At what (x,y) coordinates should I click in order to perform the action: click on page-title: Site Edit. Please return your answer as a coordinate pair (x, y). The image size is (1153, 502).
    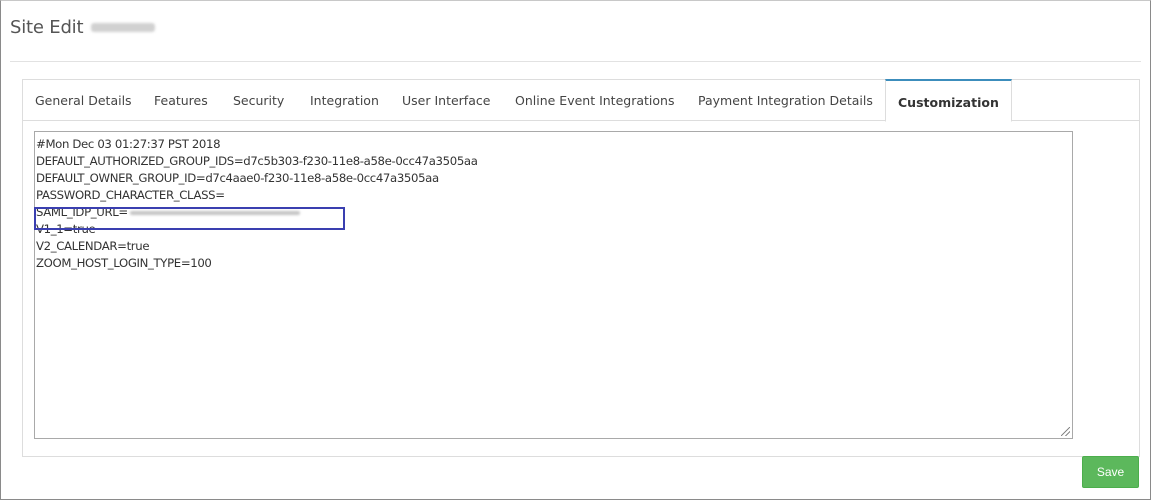
    Looking at the image, I should click on (83, 27).